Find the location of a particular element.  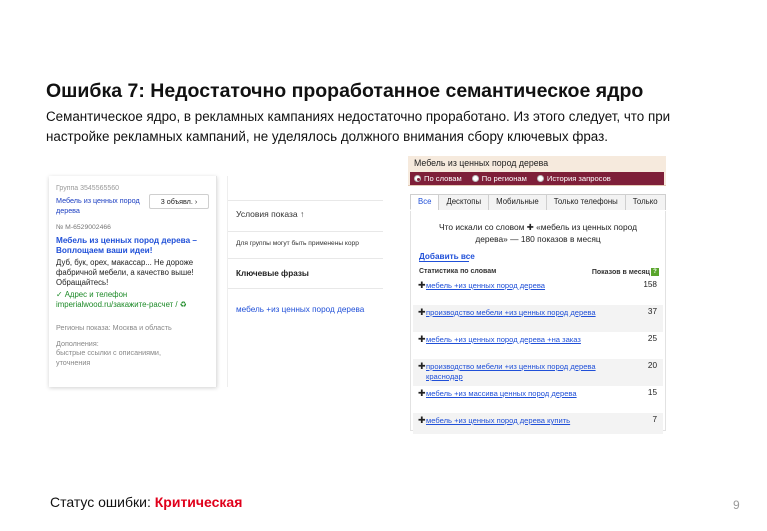

conditions-title: Условия показа ↑ is located at coordinates (270, 214).